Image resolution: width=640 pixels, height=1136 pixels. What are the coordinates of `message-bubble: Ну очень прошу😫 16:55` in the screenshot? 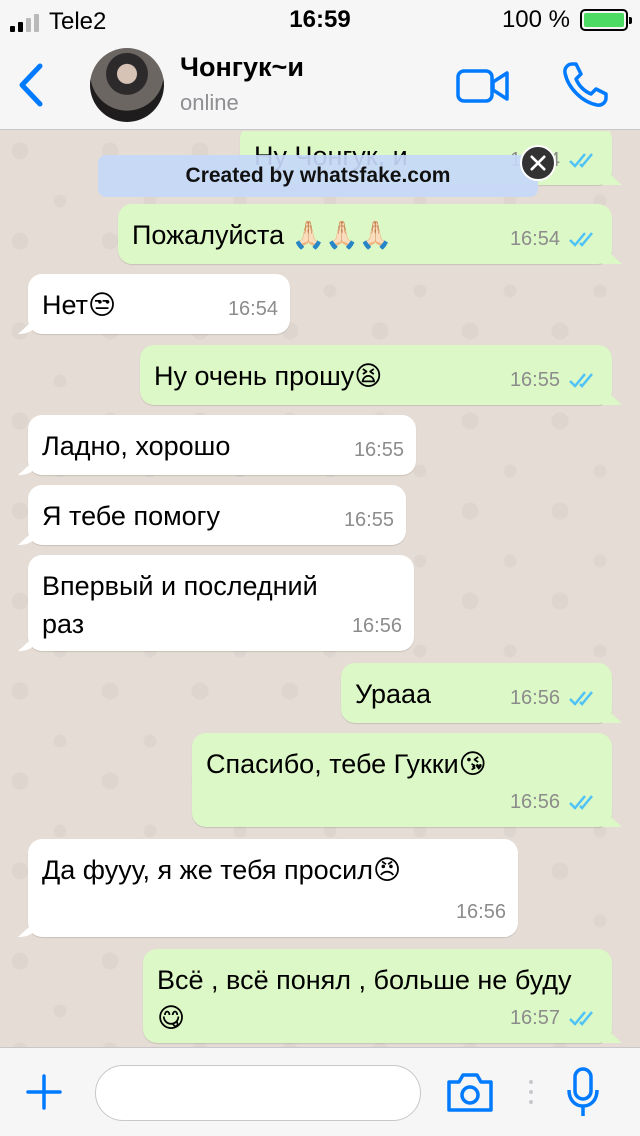 It's located at (376, 375).